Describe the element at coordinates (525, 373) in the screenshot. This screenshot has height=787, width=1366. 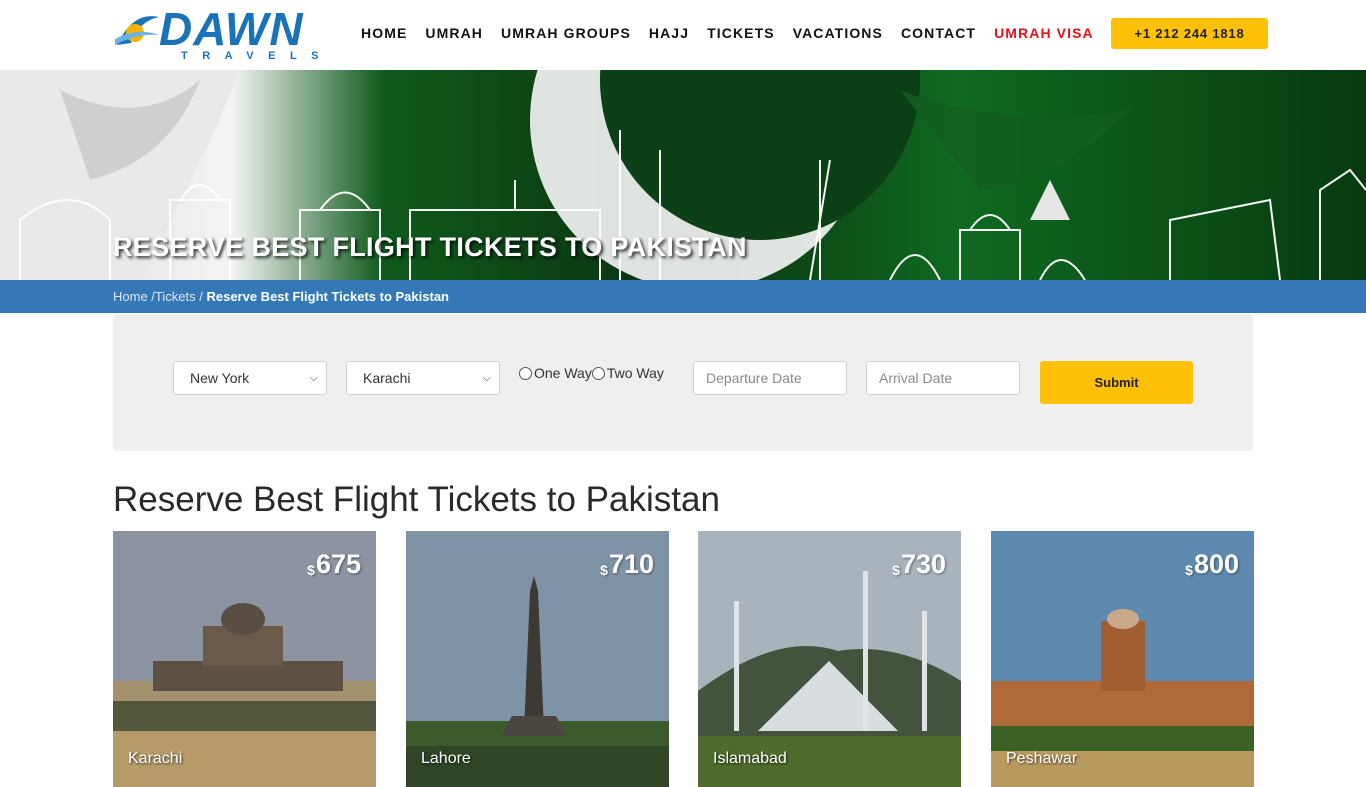
I see `one-way-radio` at that location.